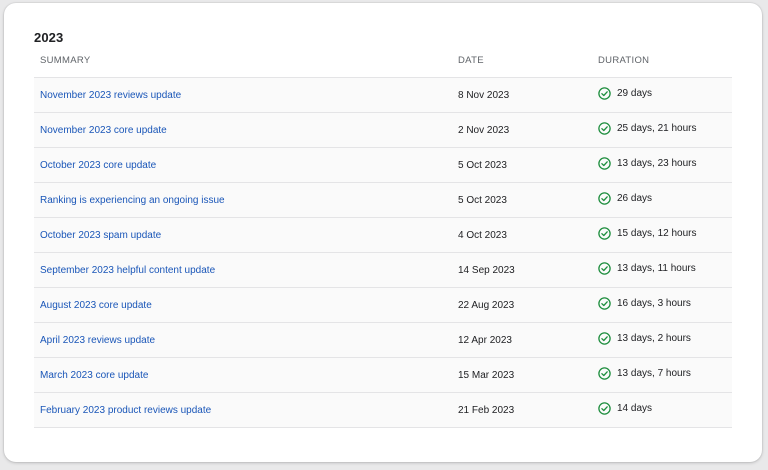 The image size is (768, 470). I want to click on duration-wrap: 16 days, 3 hours, so click(644, 303).